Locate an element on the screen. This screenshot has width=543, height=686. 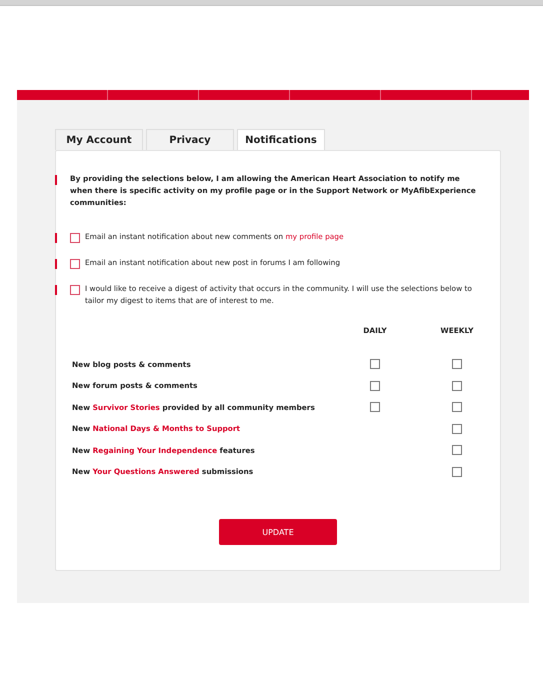
tab: Privacy is located at coordinates (190, 139).